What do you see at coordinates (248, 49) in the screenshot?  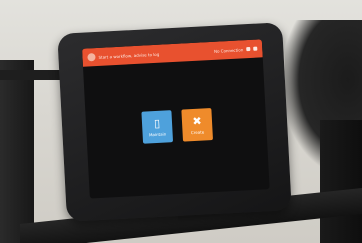 I see `wifi-icon` at bounding box center [248, 49].